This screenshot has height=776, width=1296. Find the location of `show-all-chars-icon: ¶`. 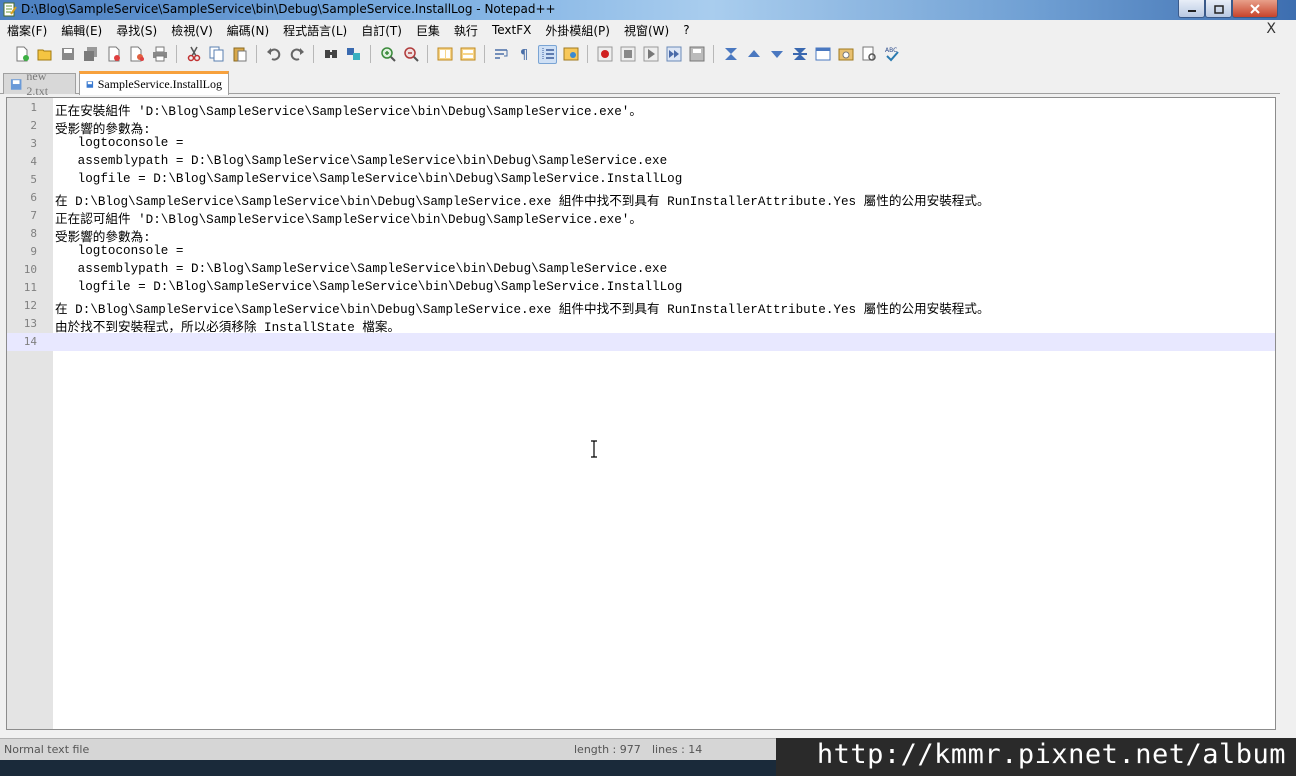

show-all-chars-icon: ¶ is located at coordinates (524, 54).